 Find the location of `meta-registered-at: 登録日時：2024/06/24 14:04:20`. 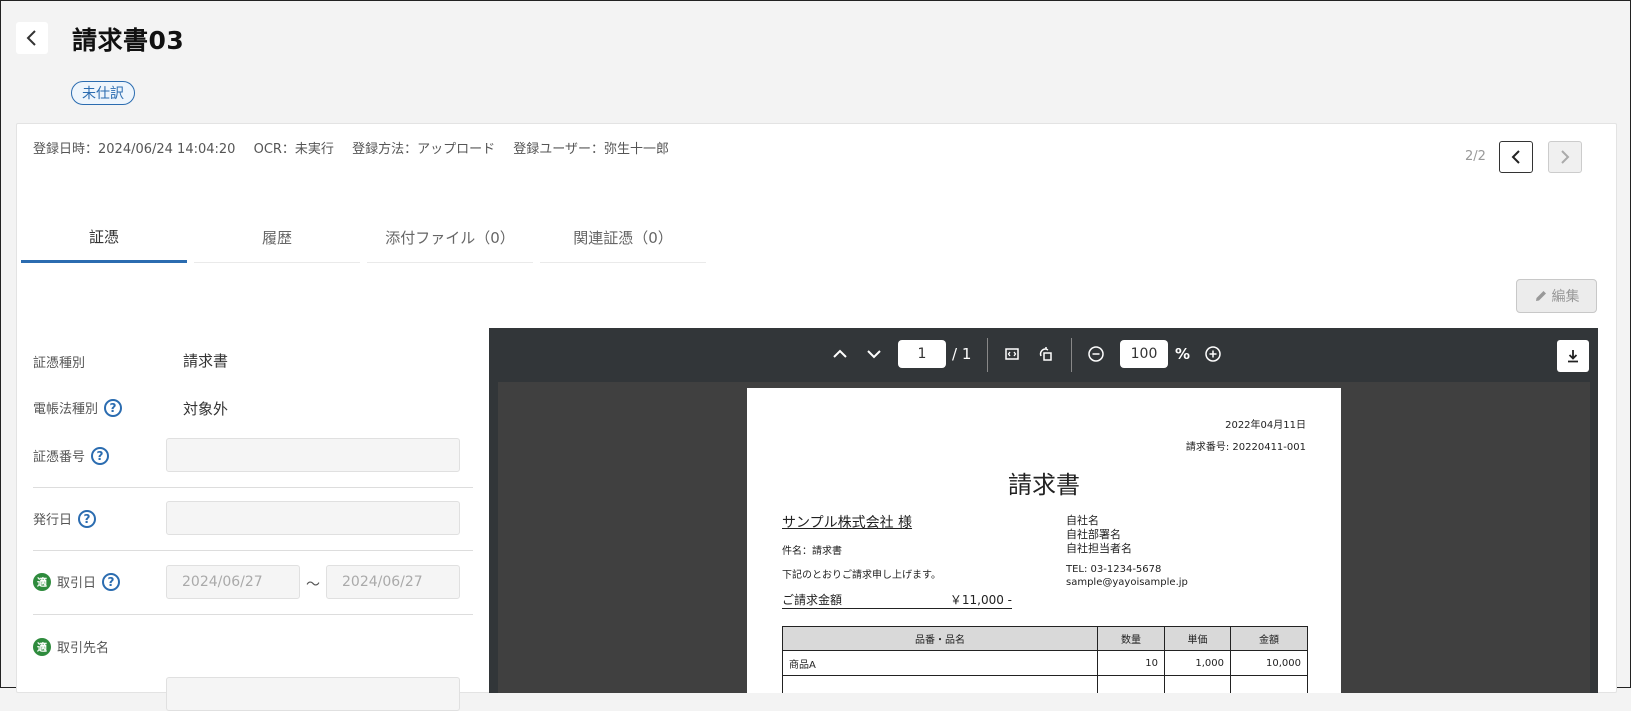

meta-registered-at: 登録日時：2024/06/24 14:04:20 is located at coordinates (134, 149).